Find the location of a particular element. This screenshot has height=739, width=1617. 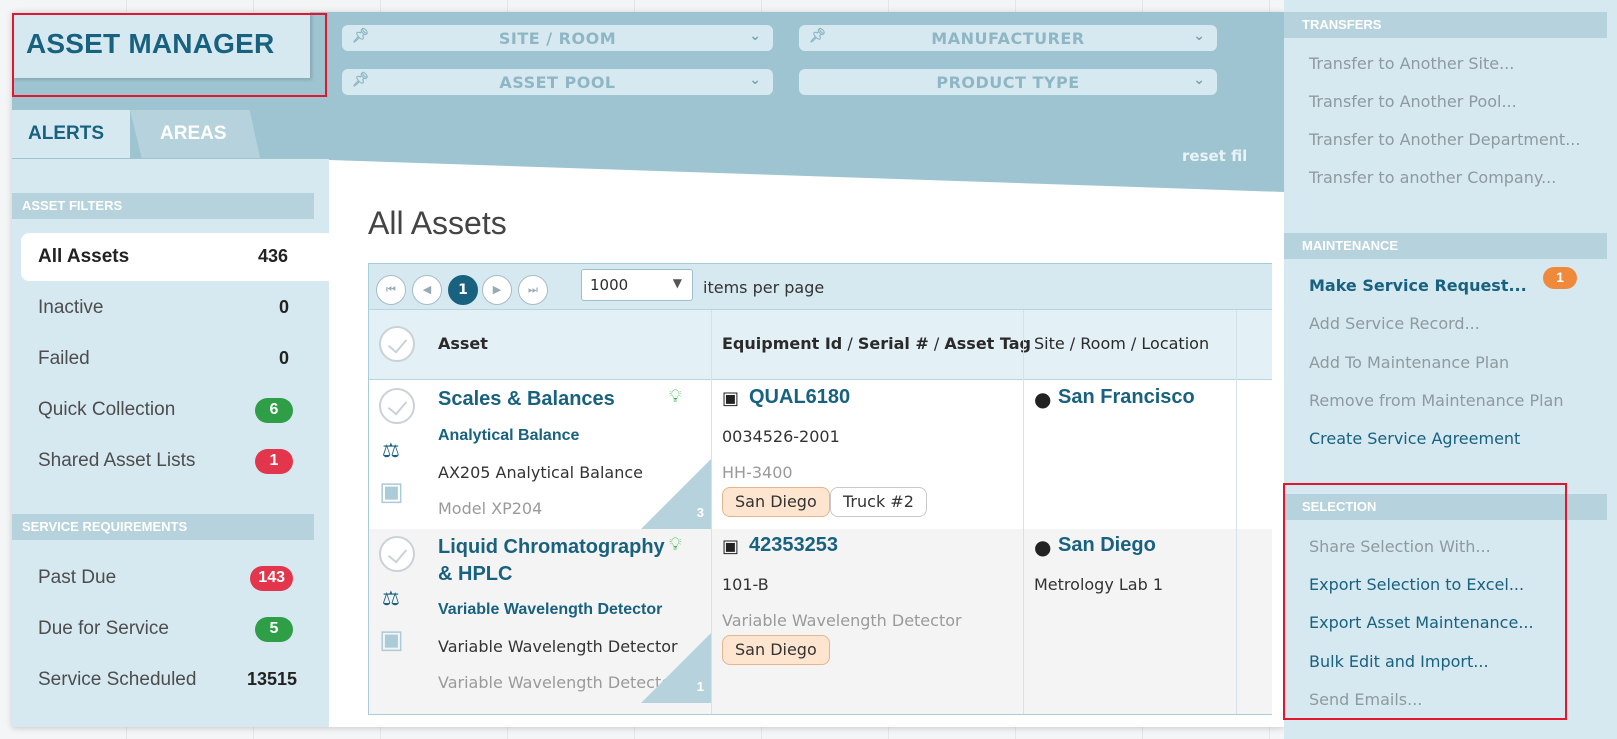

filter-shared-asset-lists: Shared Asset Lists 1 is located at coordinates (169, 461).